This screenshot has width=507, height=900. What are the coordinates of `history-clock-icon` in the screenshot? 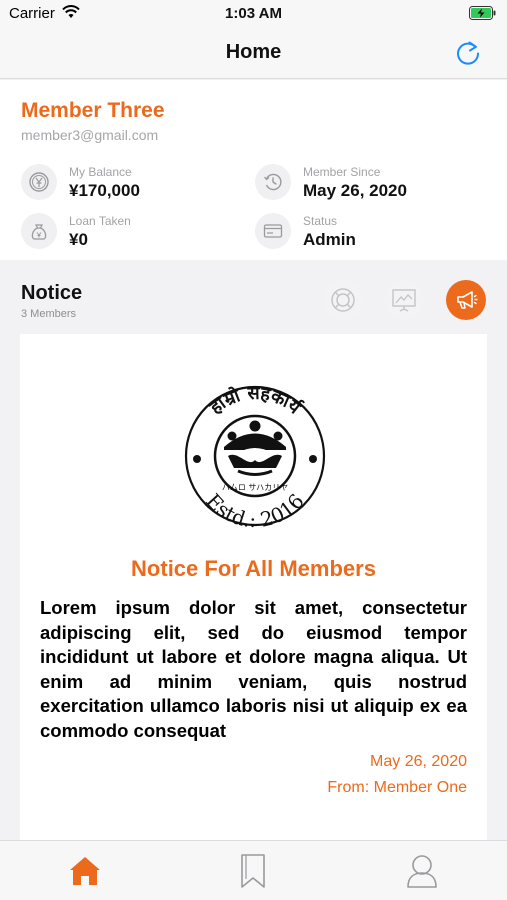 It's located at (273, 182).